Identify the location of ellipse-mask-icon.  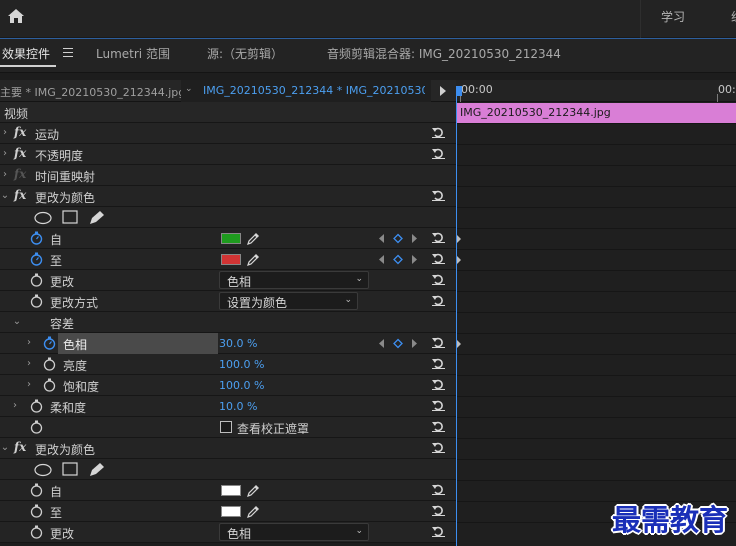
(43, 218).